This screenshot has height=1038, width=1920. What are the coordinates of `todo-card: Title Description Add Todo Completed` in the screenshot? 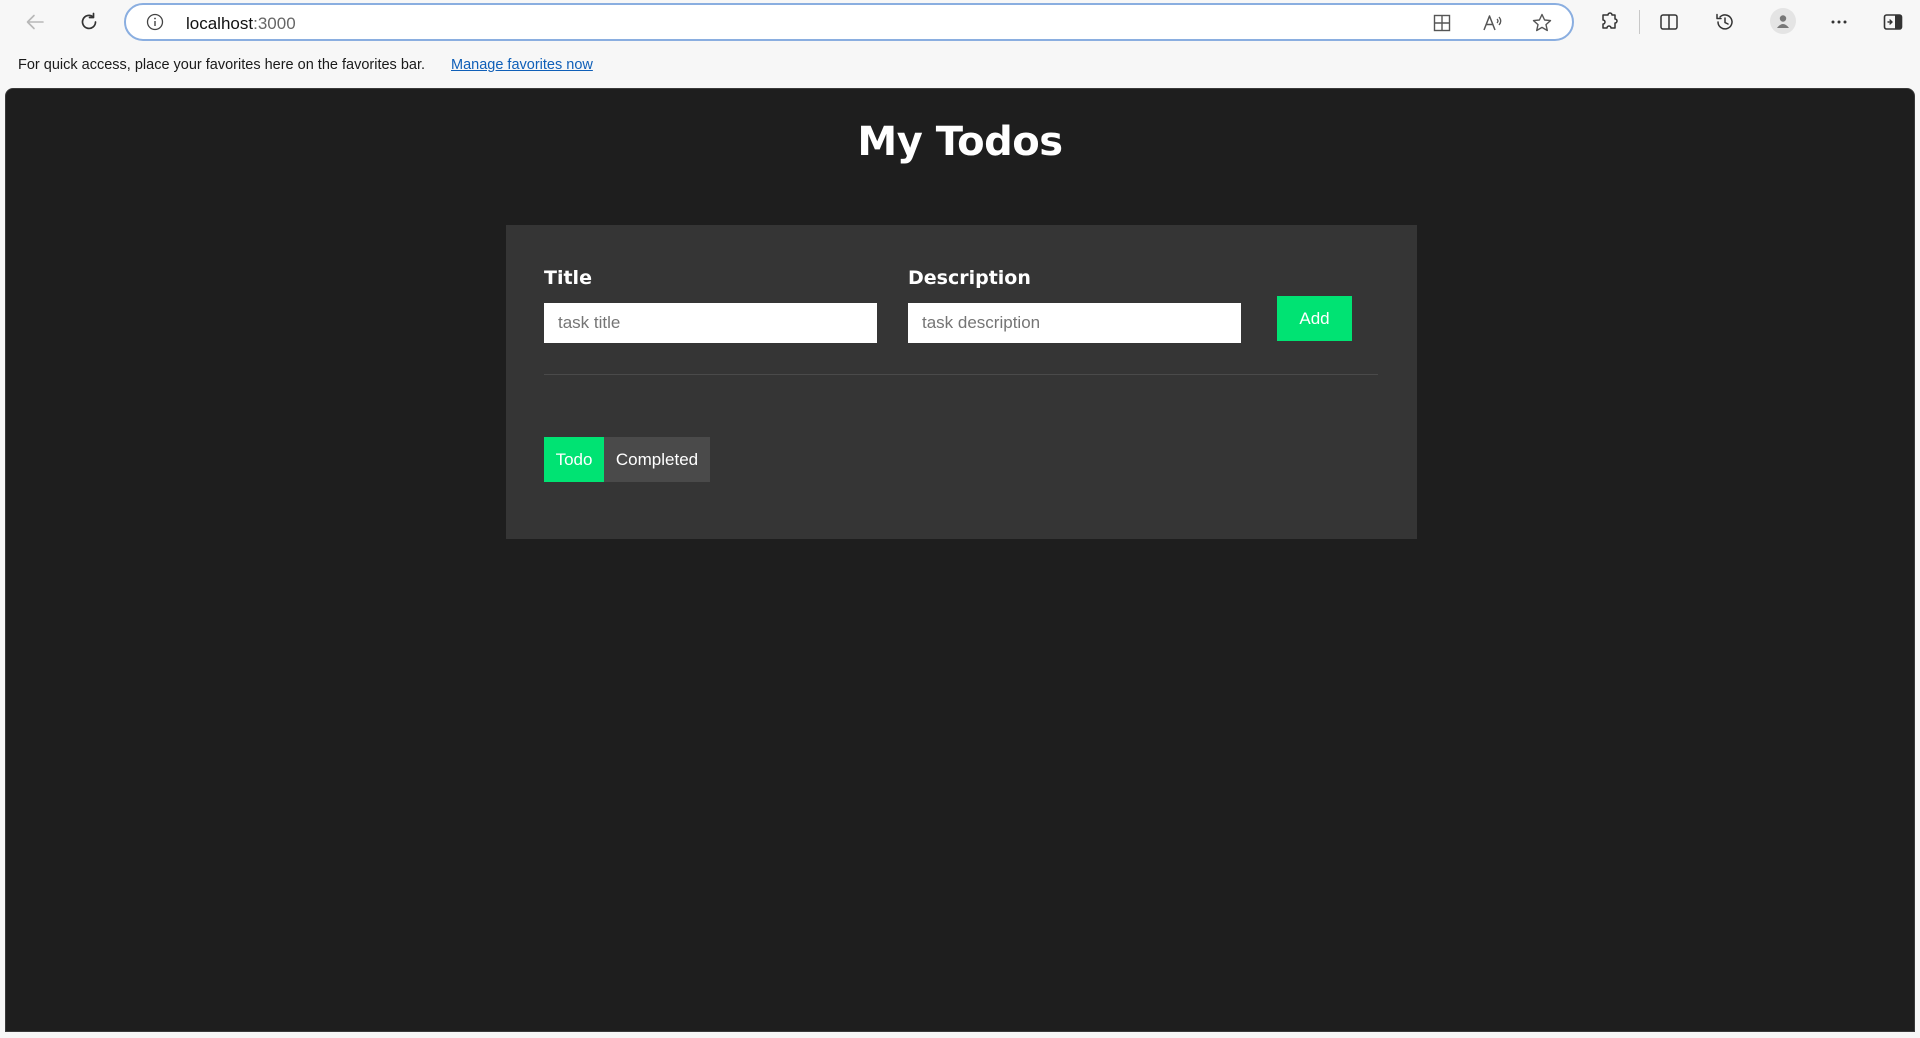 It's located at (961, 382).